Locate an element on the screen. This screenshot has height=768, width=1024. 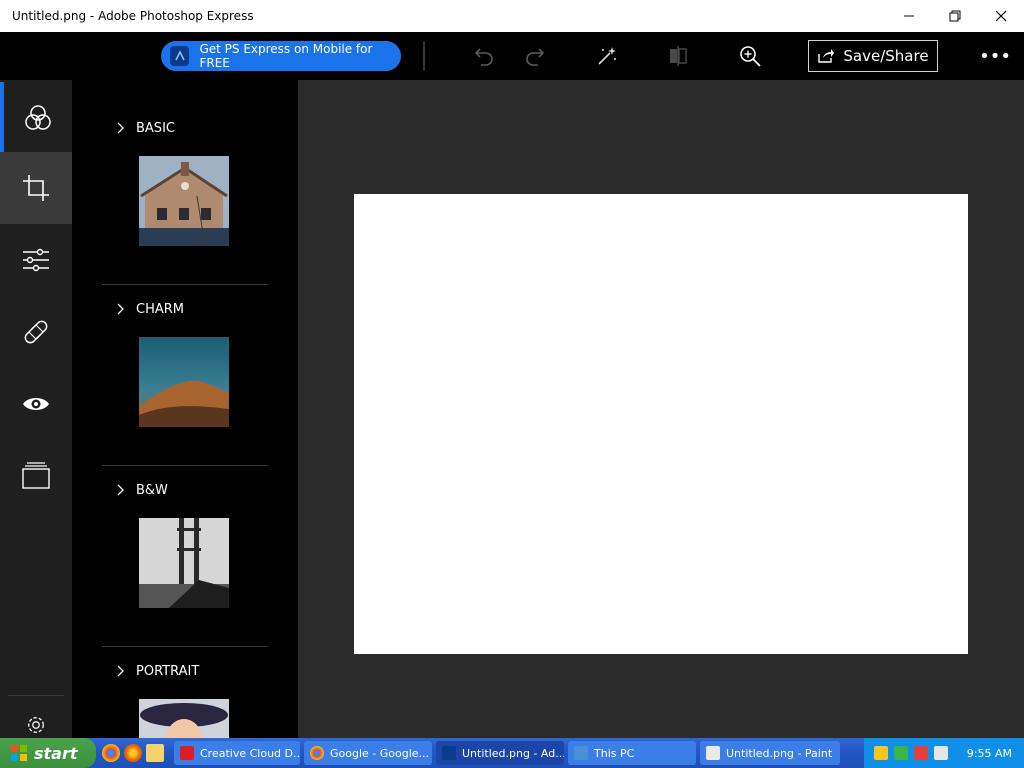
basic-thumbnail is located at coordinates (184, 201).